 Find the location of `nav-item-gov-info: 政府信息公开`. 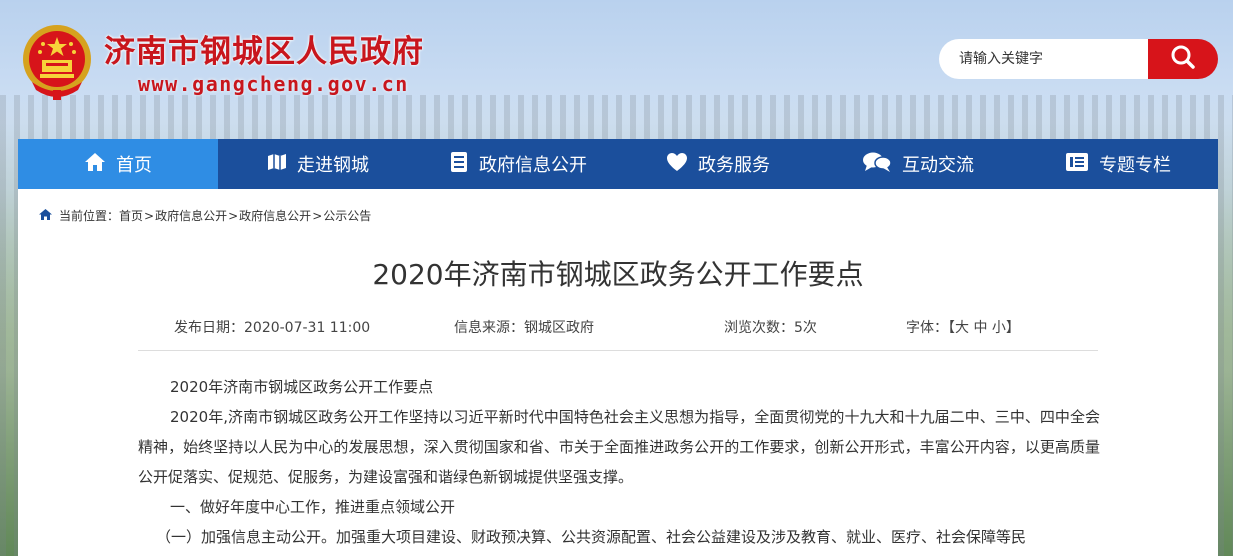

nav-item-gov-info: 政府信息公开 is located at coordinates (518, 164).